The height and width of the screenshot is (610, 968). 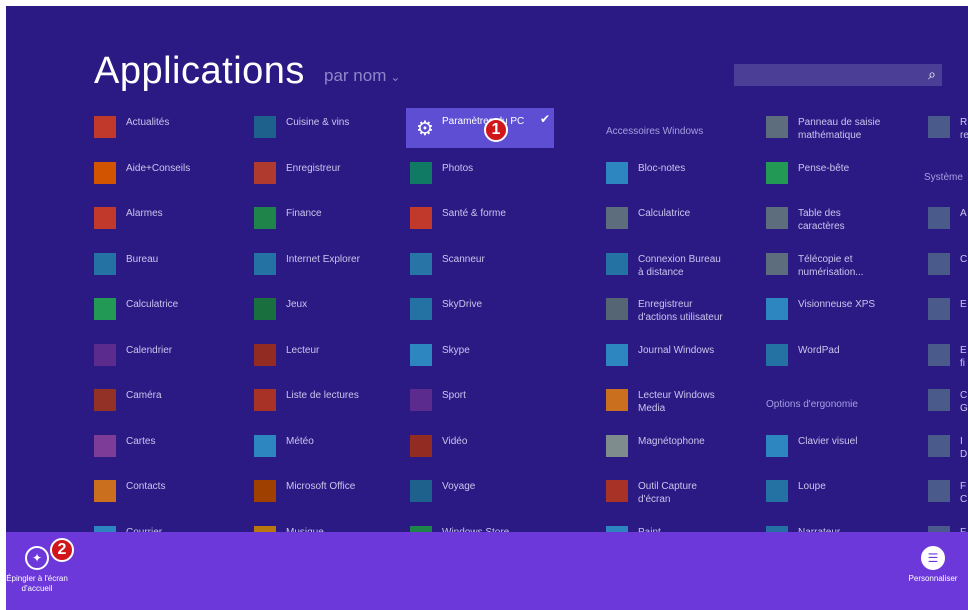 What do you see at coordinates (124, 448) in the screenshot?
I see `app-tile: Cartes` at bounding box center [124, 448].